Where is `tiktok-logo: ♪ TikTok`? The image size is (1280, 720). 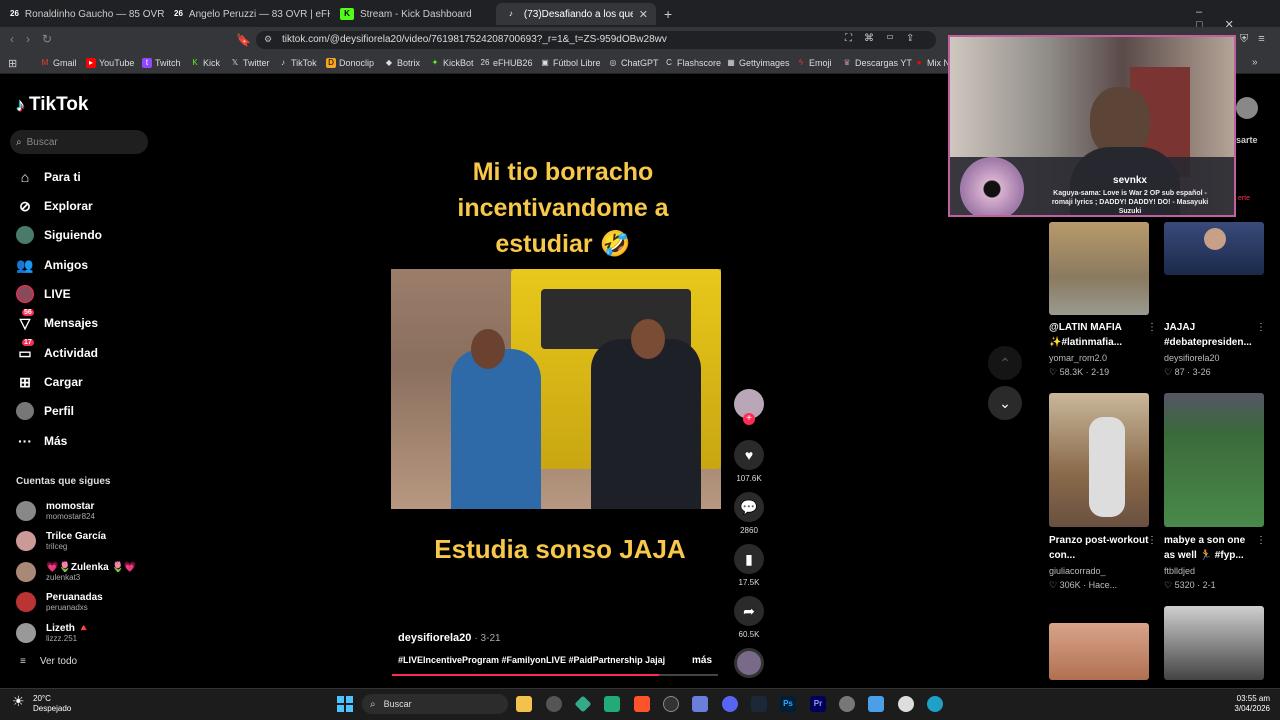
tiktok-logo: ♪ TikTok is located at coordinates (52, 105).